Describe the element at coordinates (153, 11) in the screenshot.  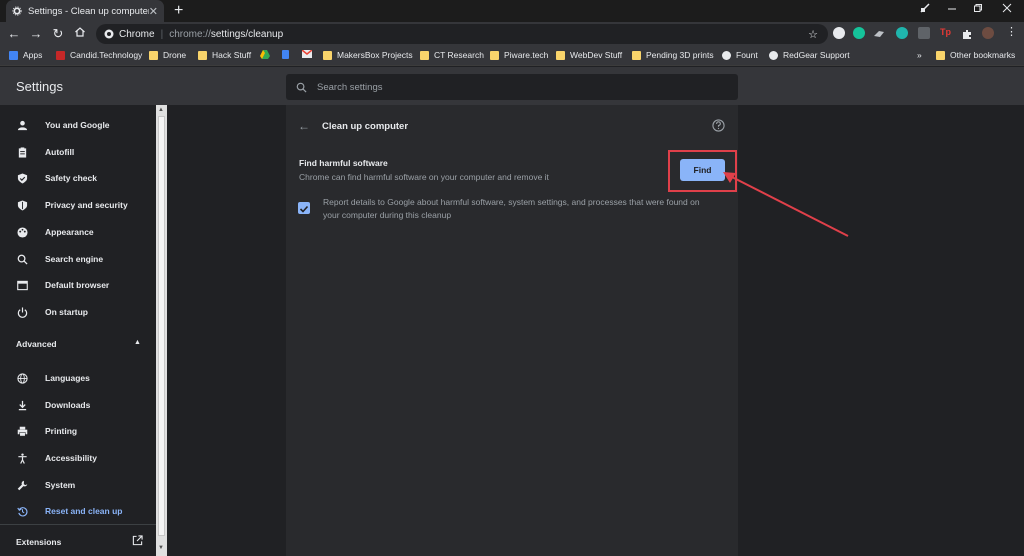
I see `tab-close-icon: ✕` at that location.